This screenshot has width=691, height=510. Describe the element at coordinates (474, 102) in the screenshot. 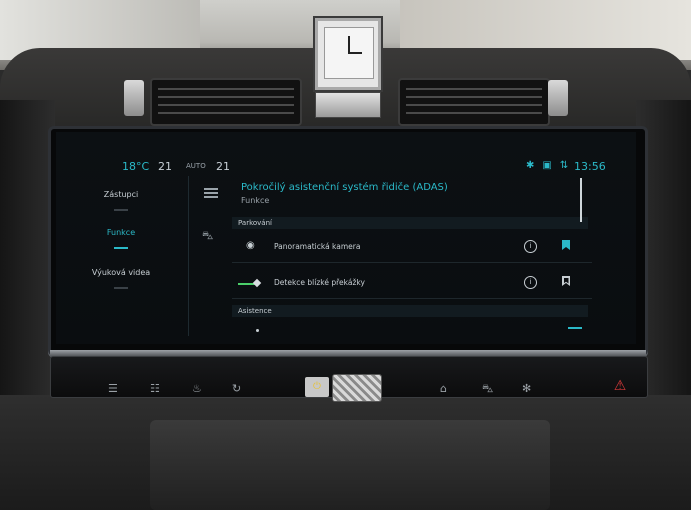

I see `air-vent-right` at that location.